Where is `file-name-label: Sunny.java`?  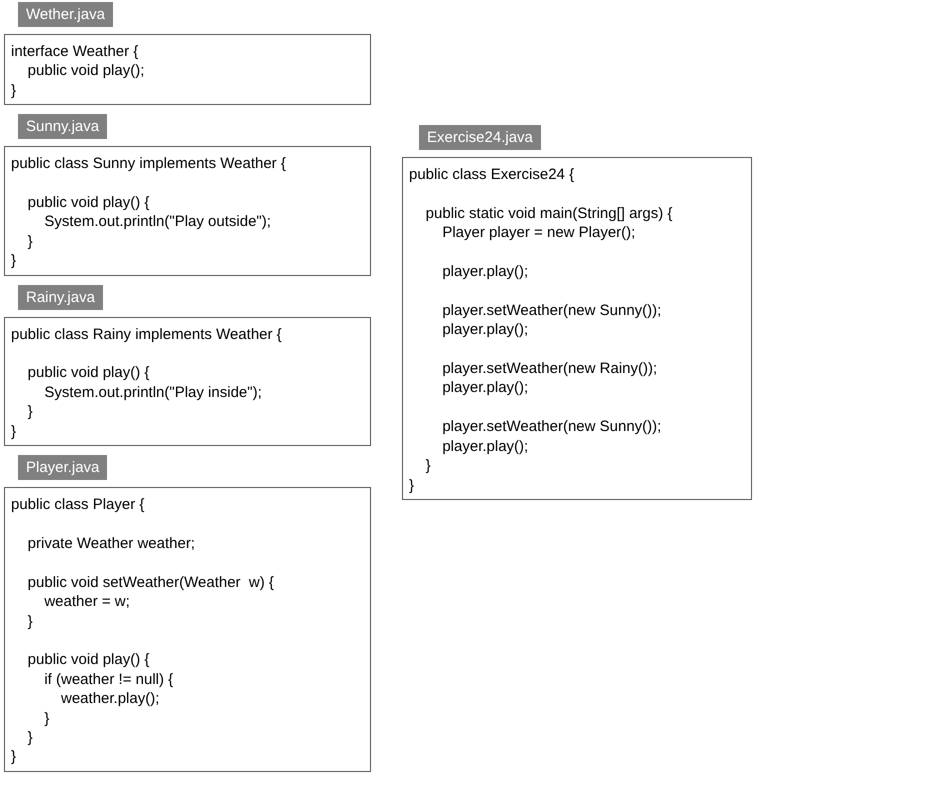
file-name-label: Sunny.java is located at coordinates (63, 127).